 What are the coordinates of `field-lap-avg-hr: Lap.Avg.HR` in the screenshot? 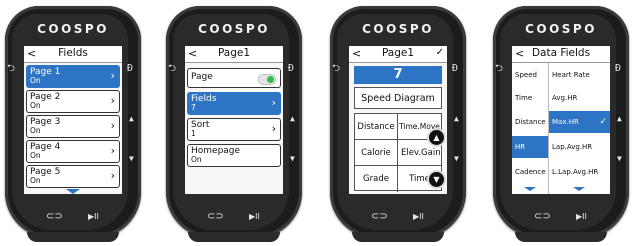 It's located at (579, 147).